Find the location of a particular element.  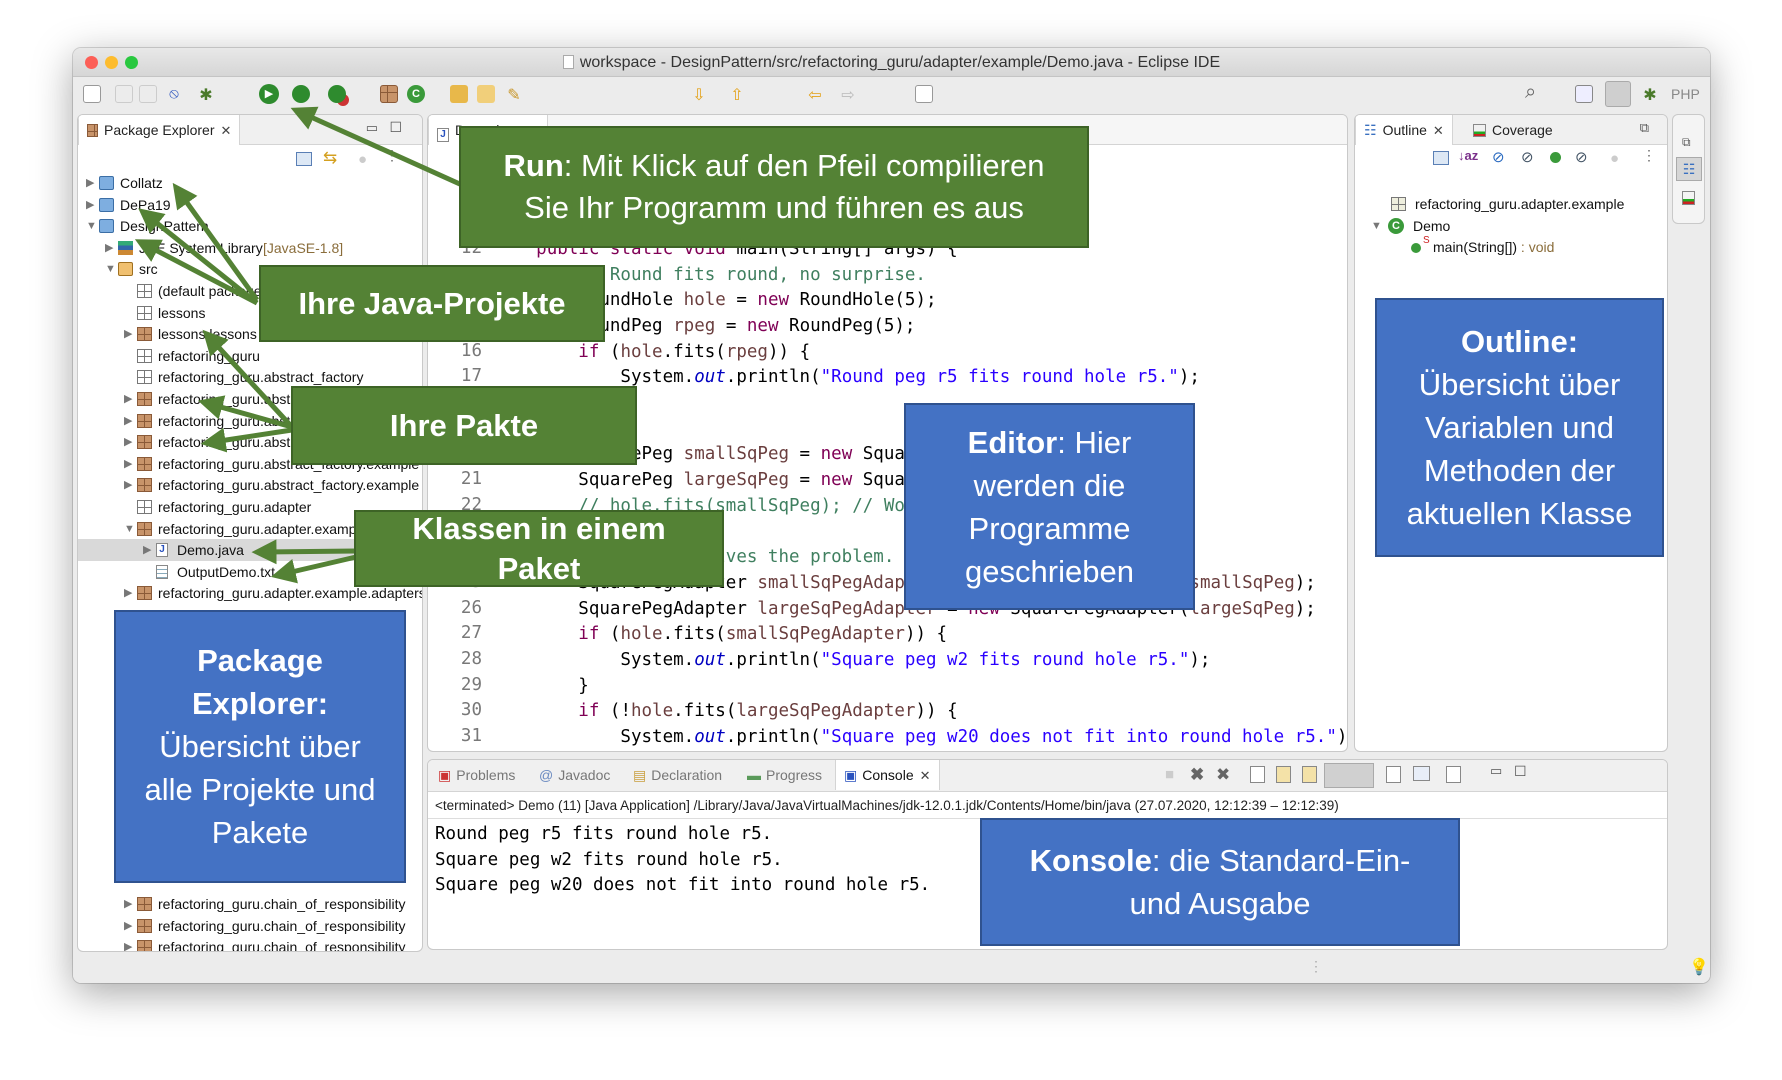

callout-outline-line5: aktuellen Klasse is located at coordinates (1519, 513).